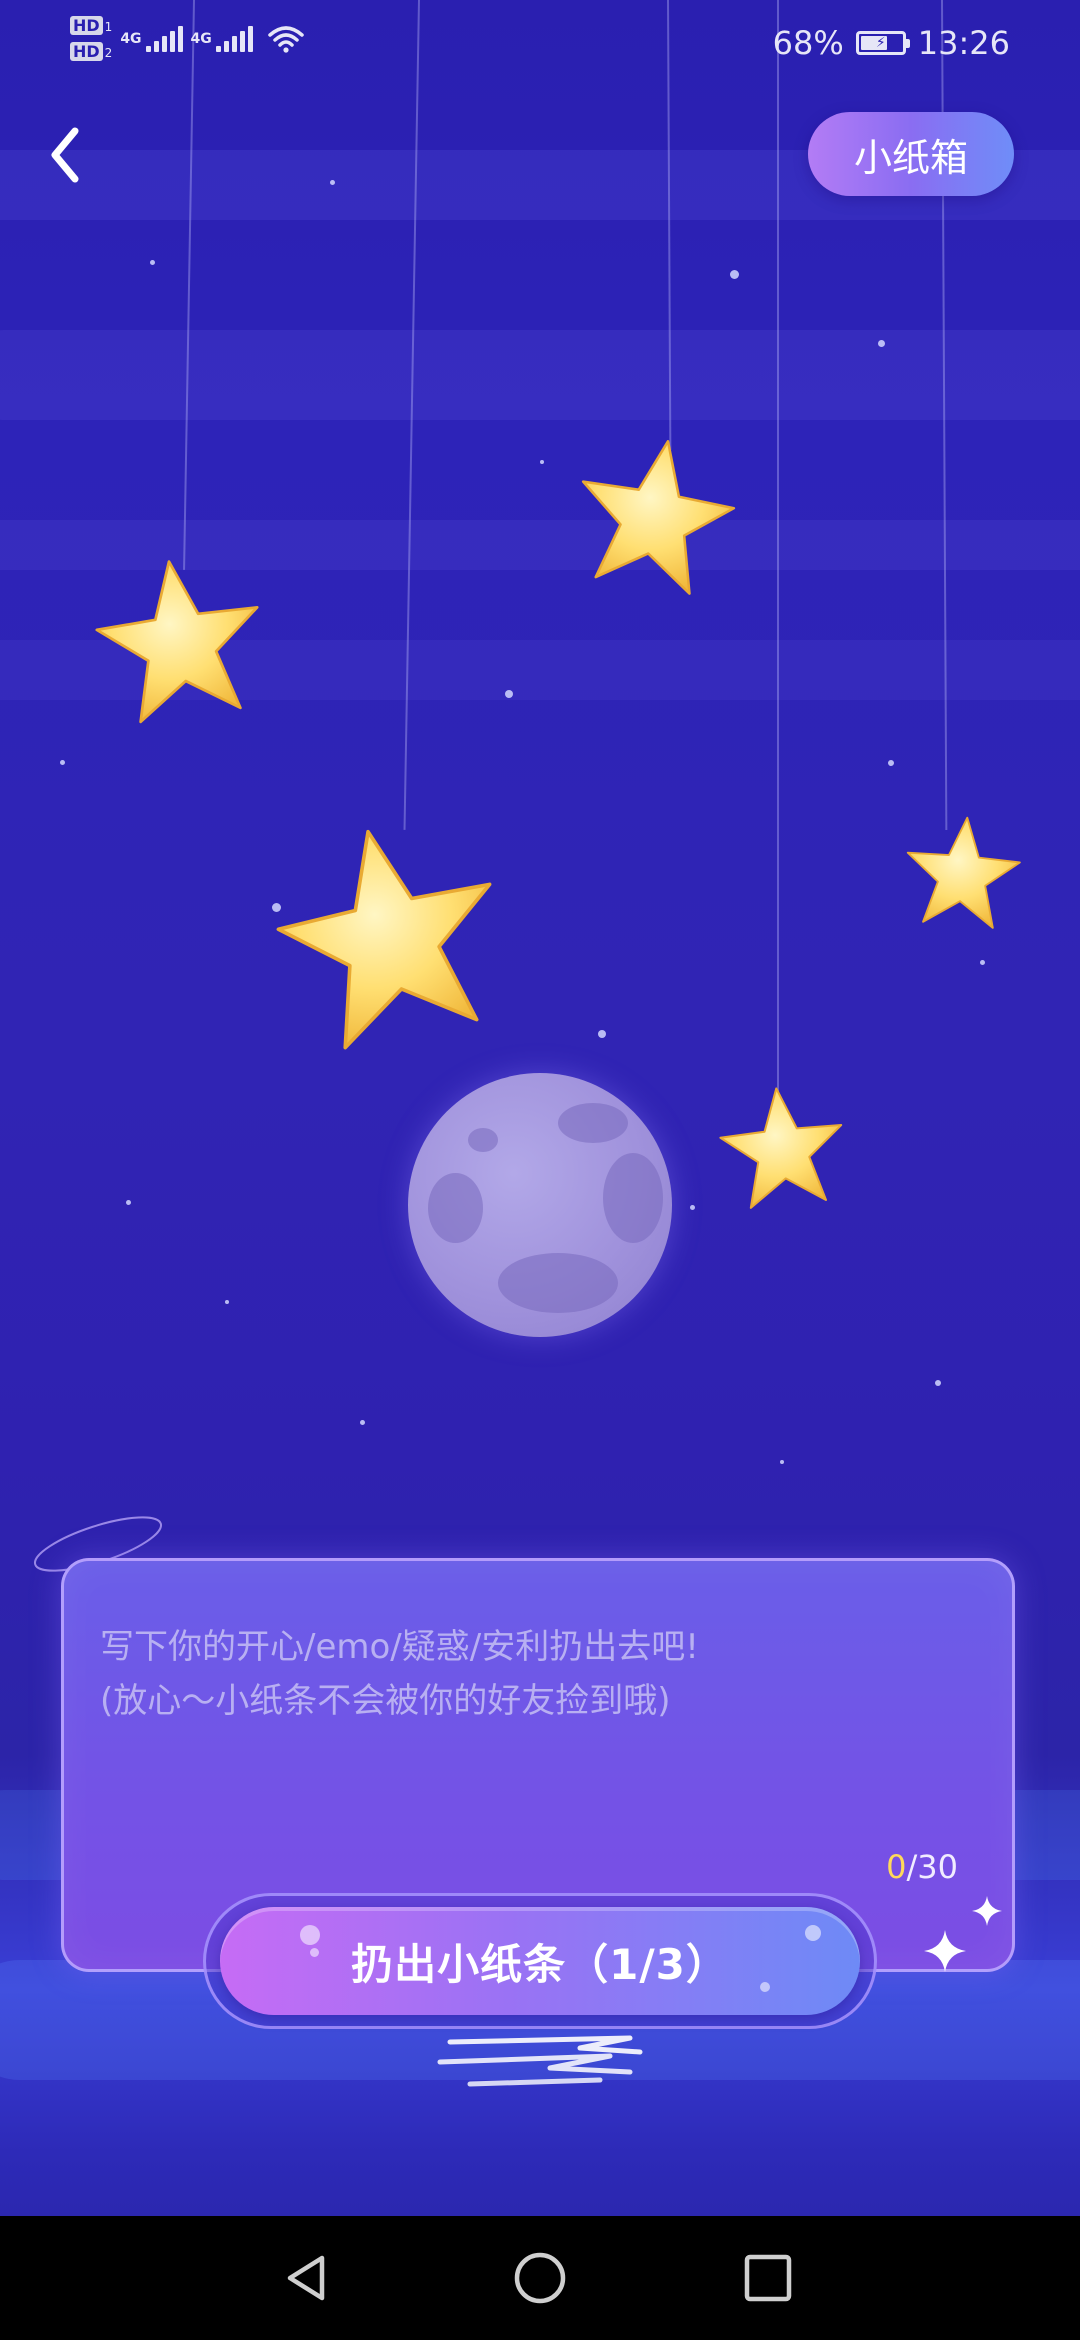 This screenshot has width=1080, height=2340. I want to click on wifi-icon, so click(286, 39).